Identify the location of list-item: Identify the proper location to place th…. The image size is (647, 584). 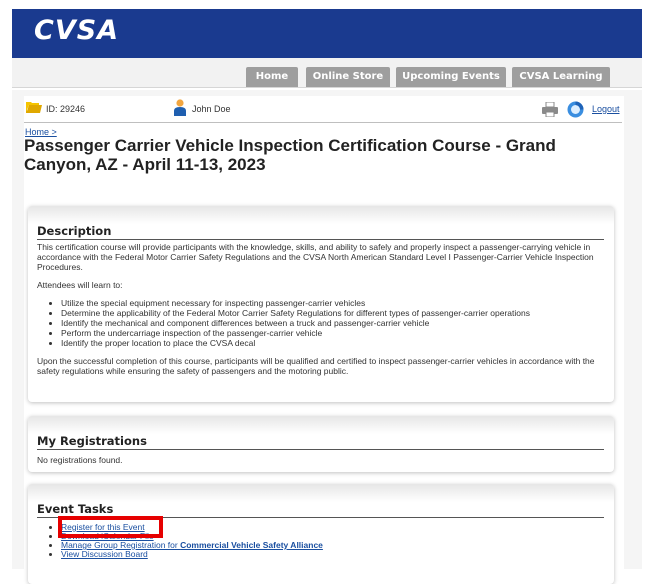
(332, 343).